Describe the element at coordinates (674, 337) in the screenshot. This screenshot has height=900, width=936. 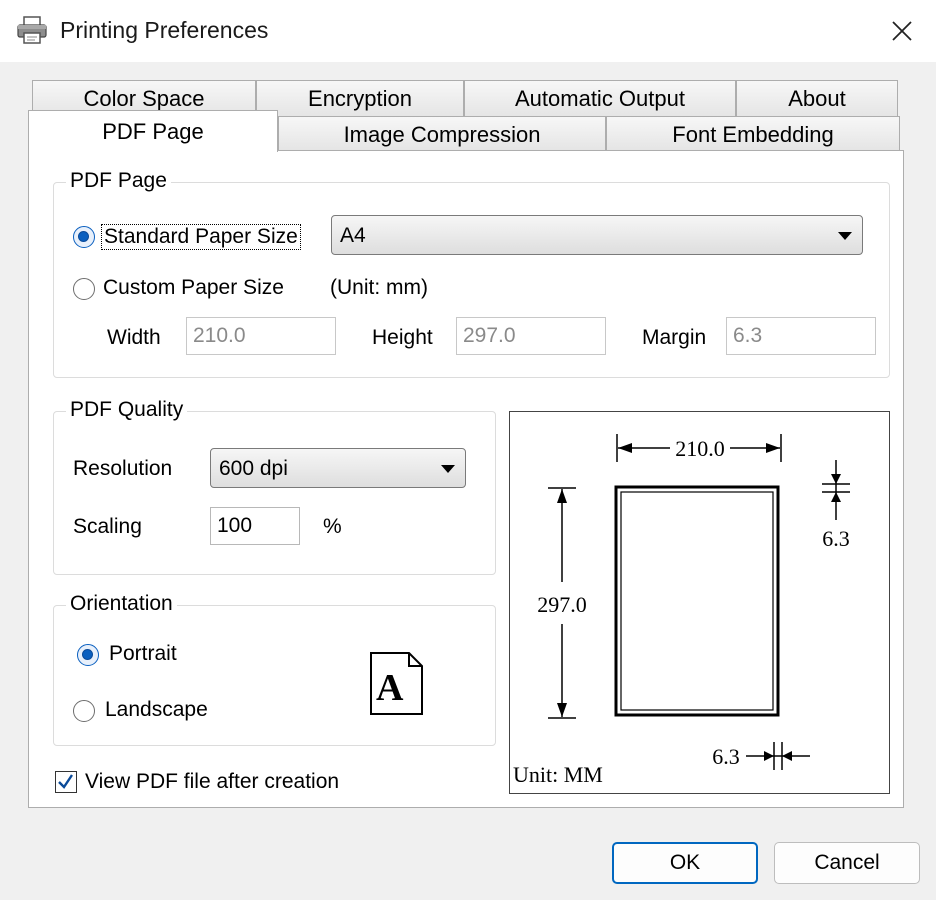
I see `margin-label: Margin` at that location.